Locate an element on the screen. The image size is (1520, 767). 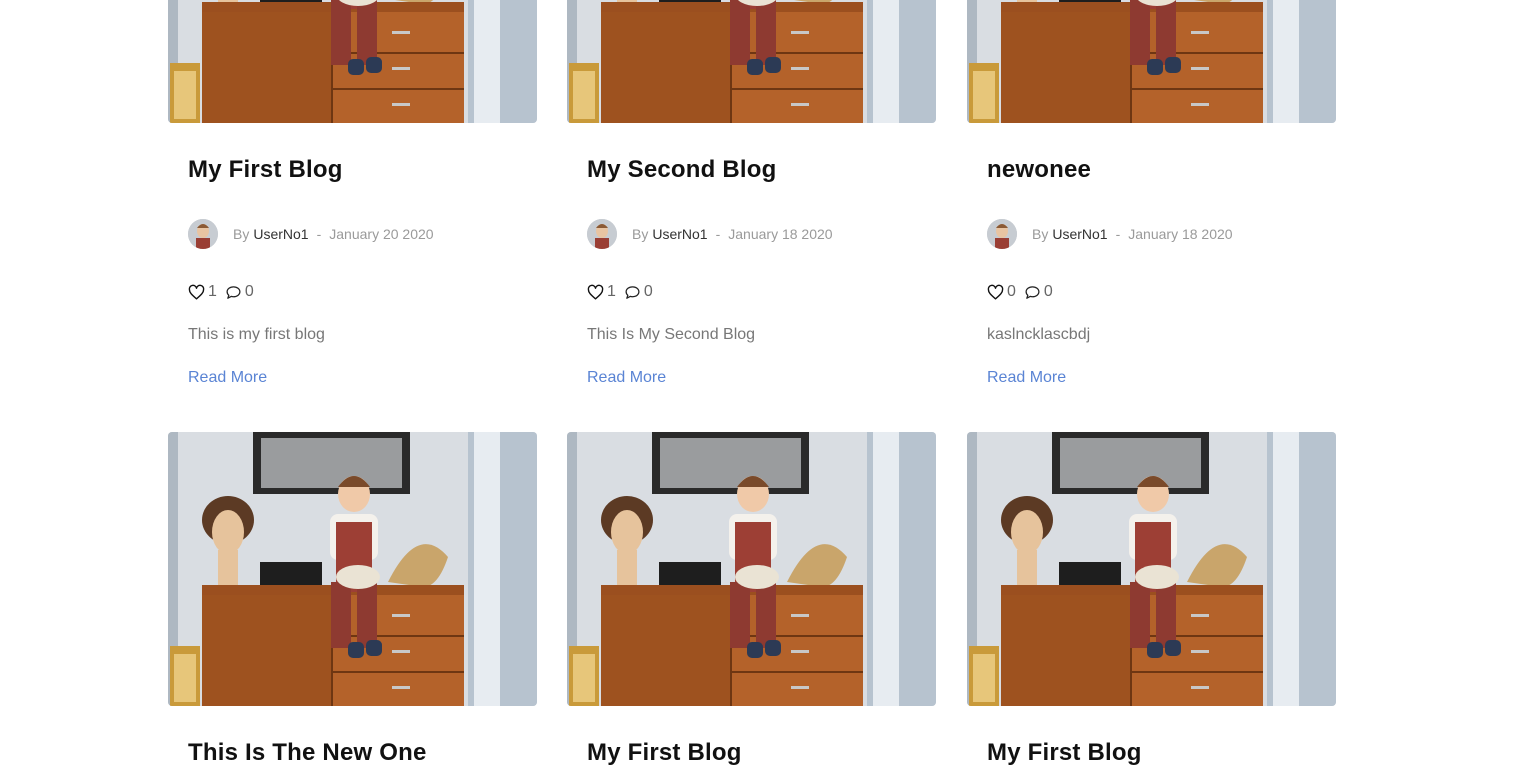
blog-title: My Second Blog is located at coordinates (681, 170).